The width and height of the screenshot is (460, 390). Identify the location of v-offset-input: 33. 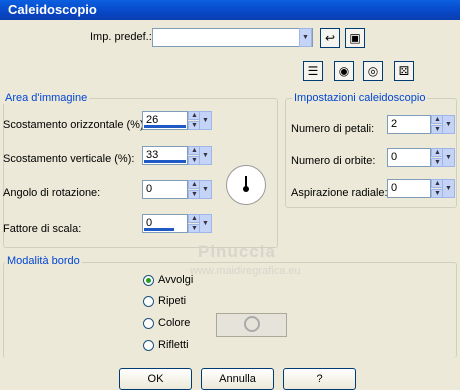
(165, 155).